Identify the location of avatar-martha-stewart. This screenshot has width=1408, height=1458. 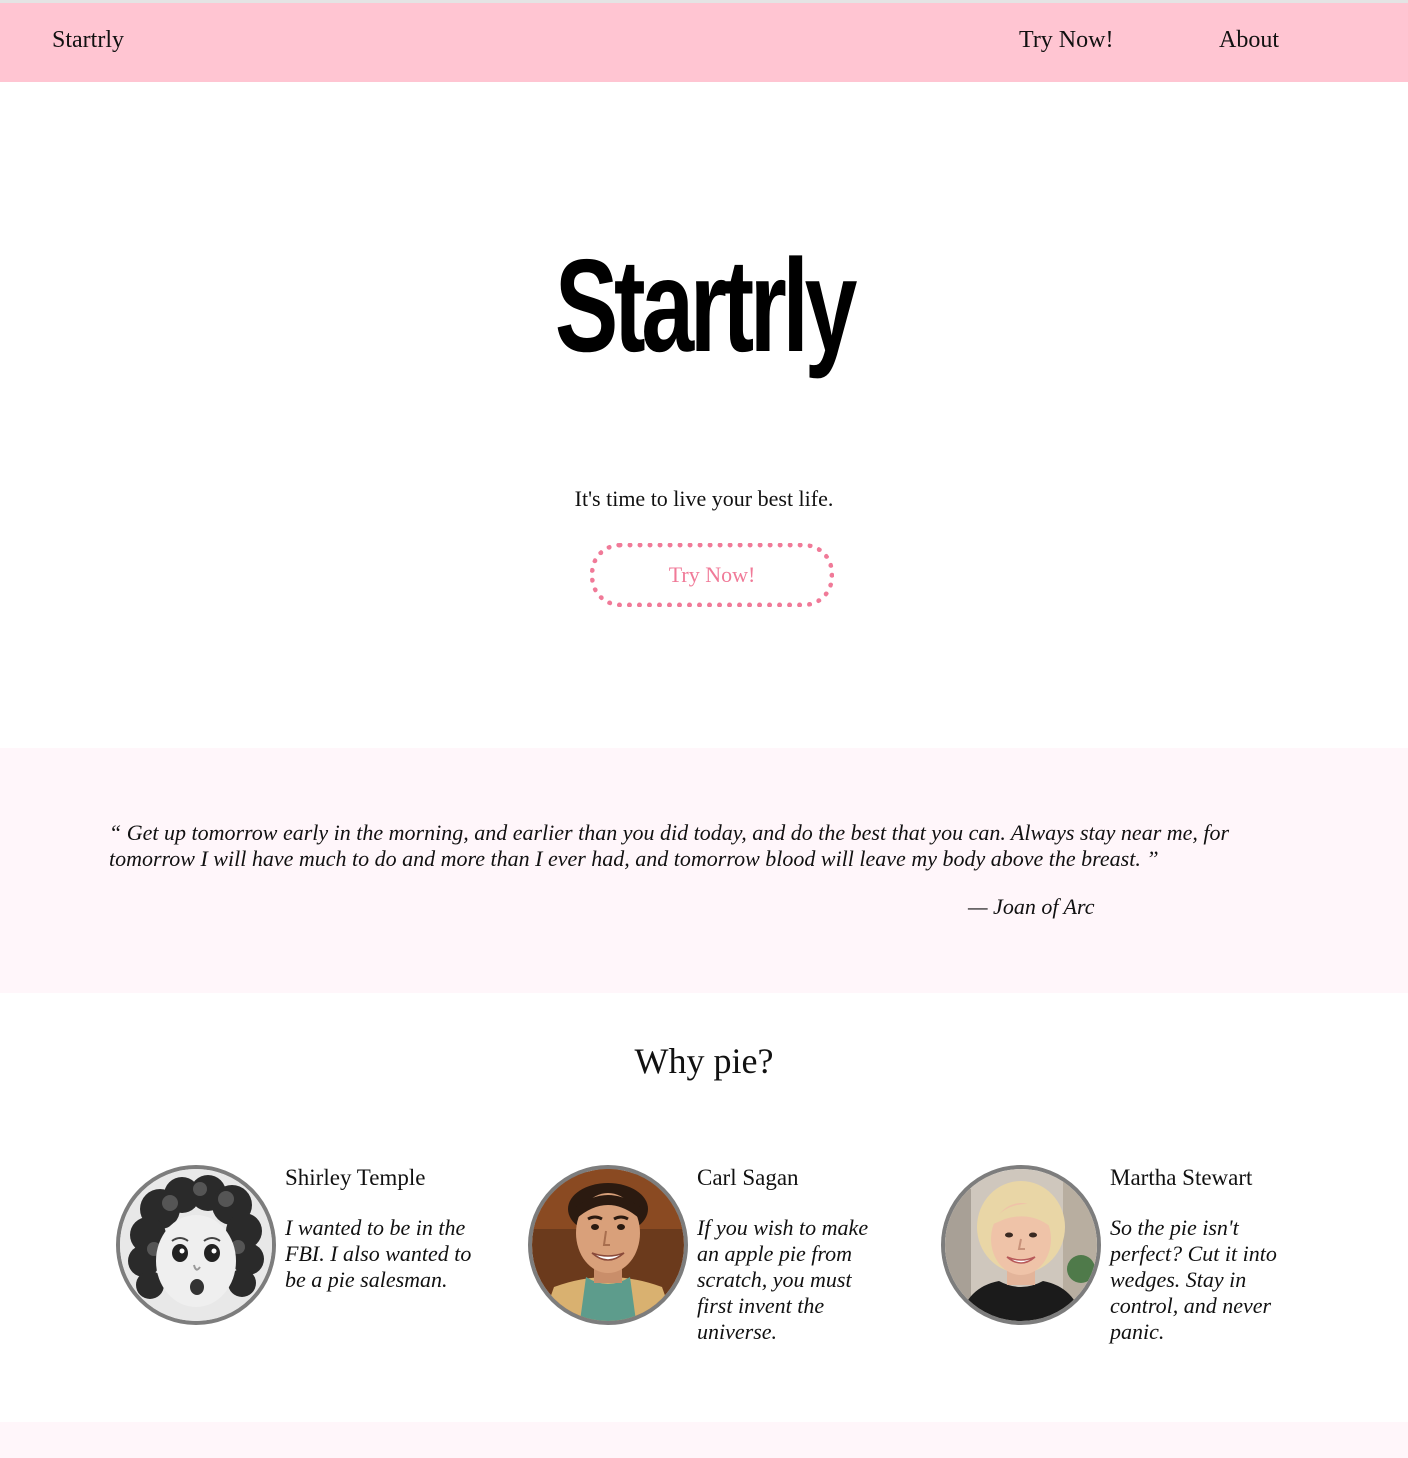
(1021, 1245).